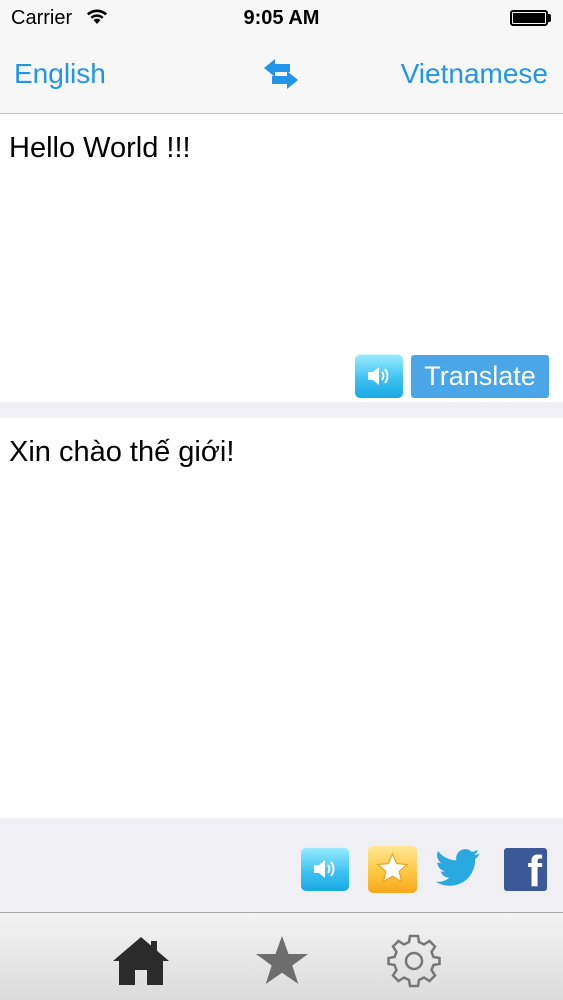  What do you see at coordinates (459, 869) in the screenshot?
I see `twitter-icon` at bounding box center [459, 869].